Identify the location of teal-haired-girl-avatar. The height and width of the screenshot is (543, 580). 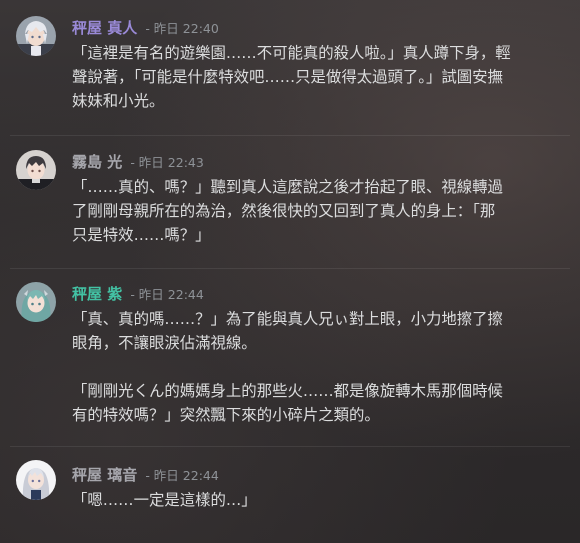
(36, 302).